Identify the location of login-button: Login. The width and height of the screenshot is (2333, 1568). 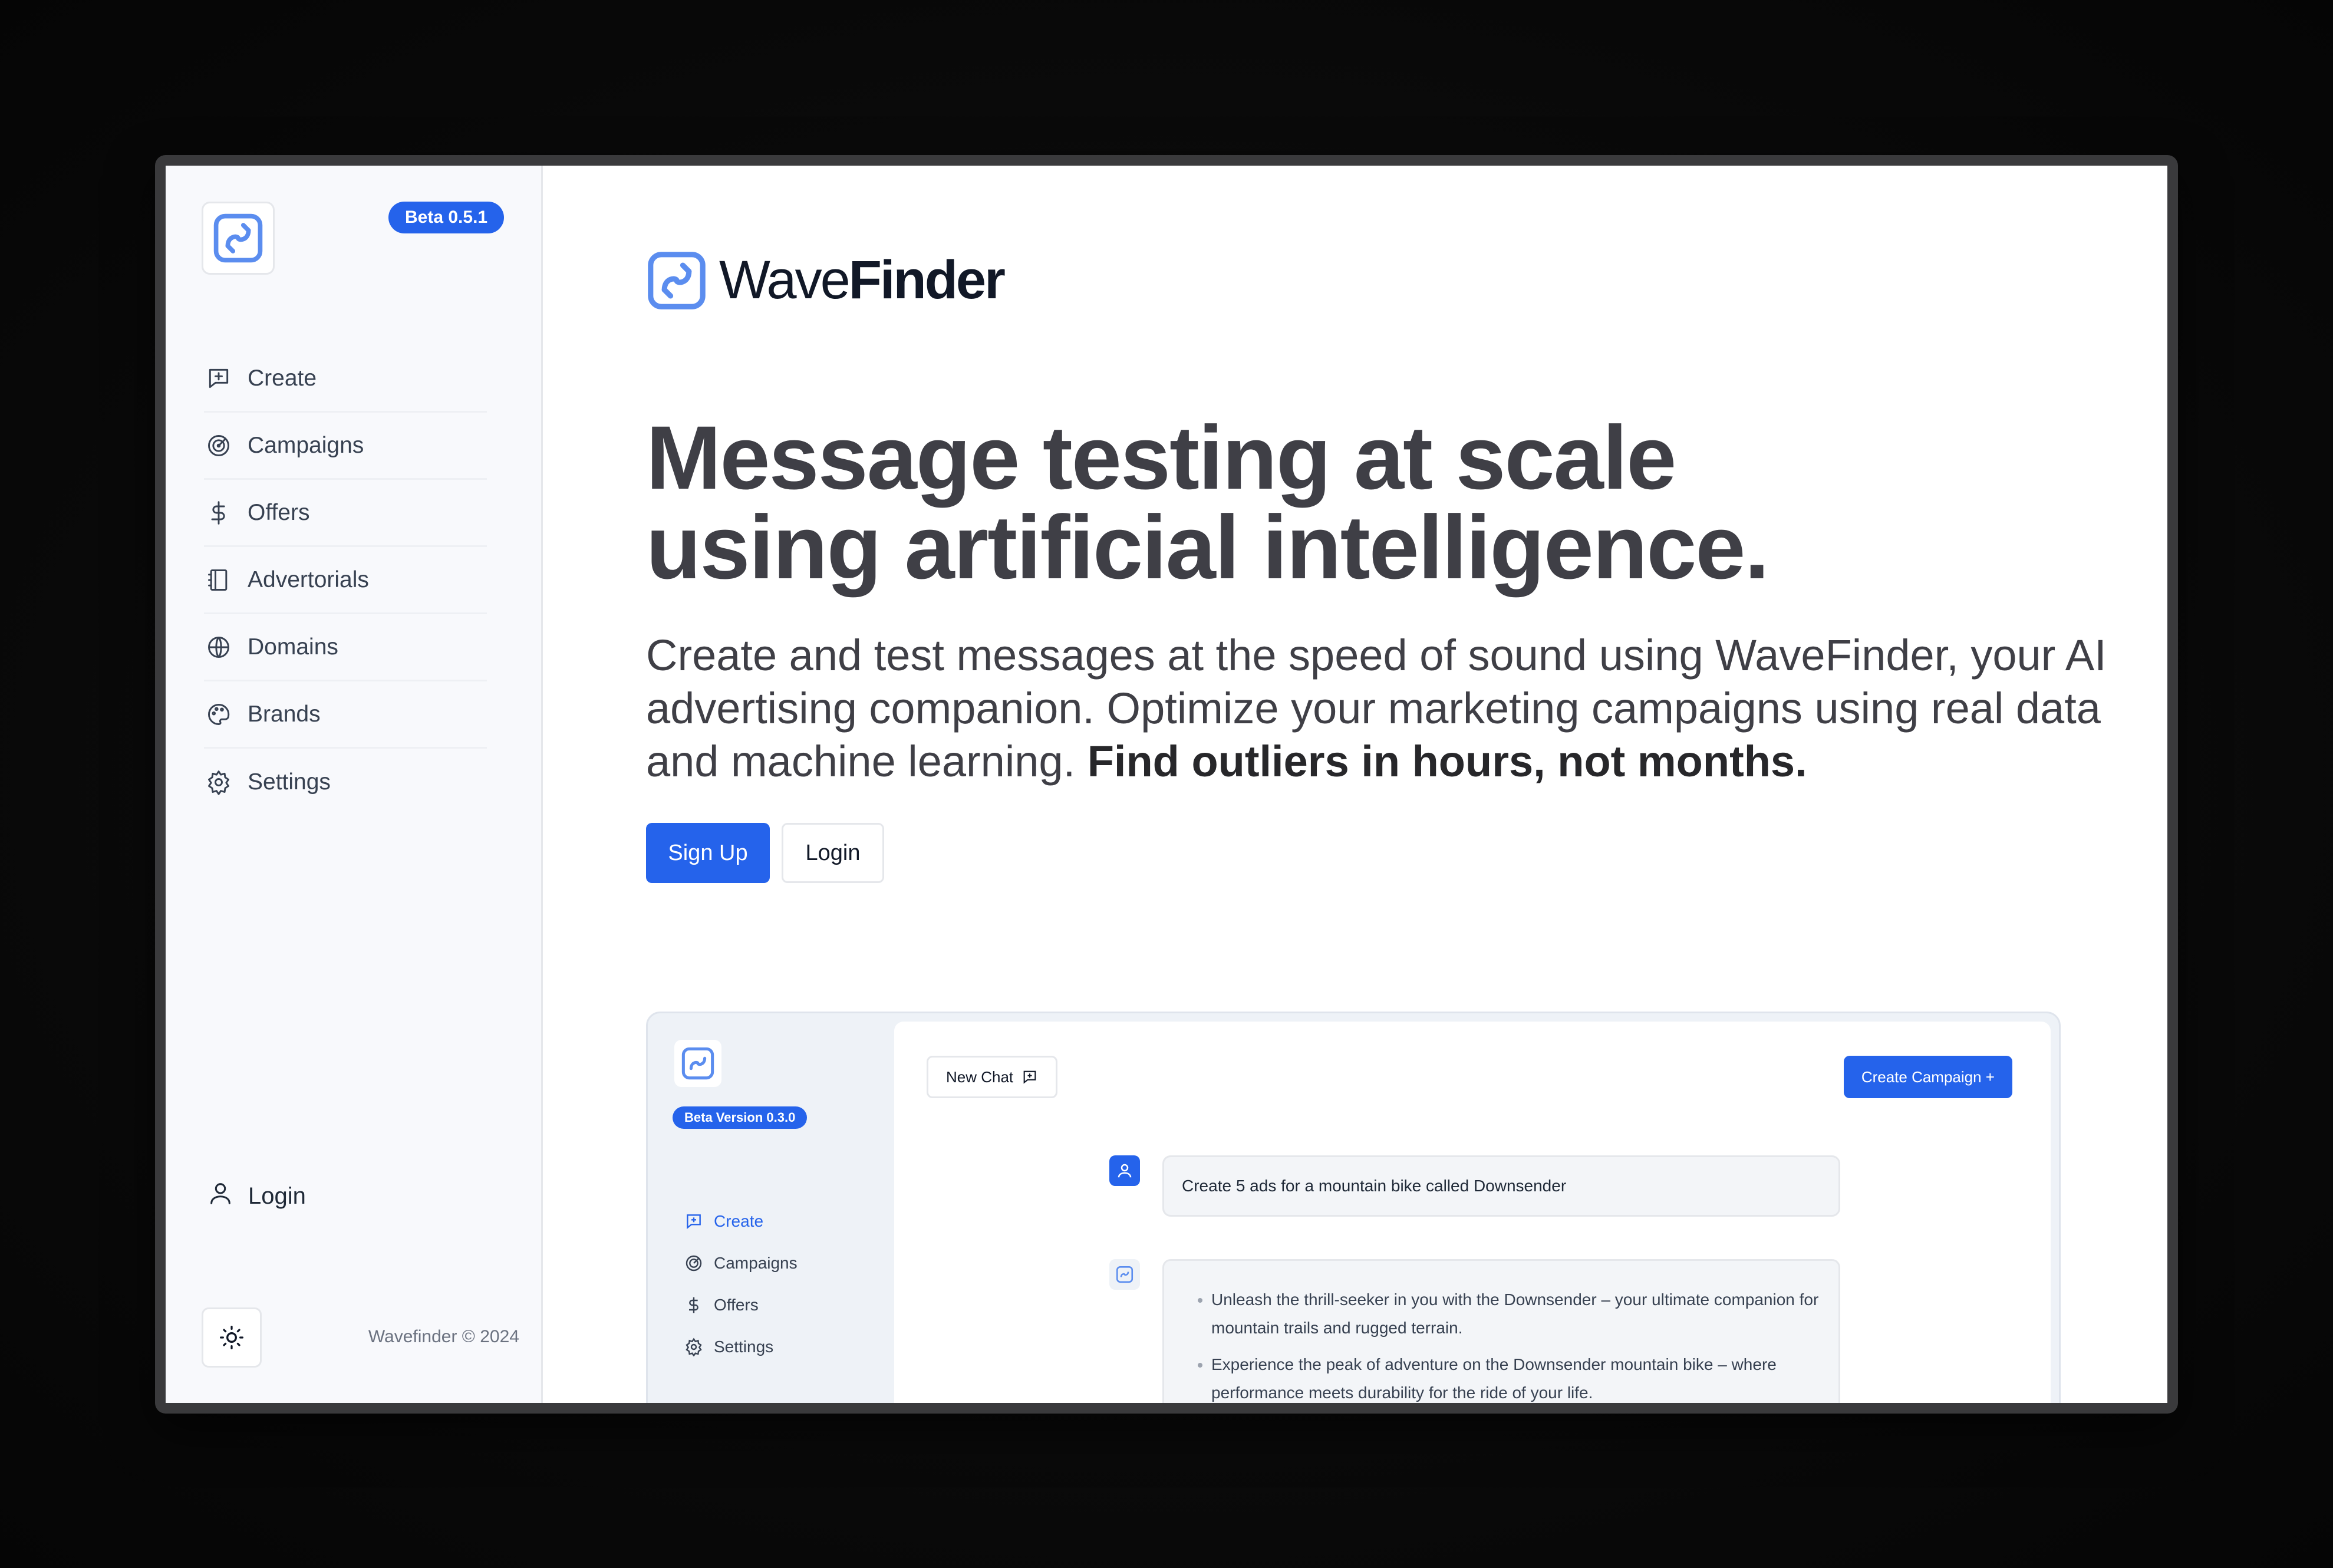
(833, 853).